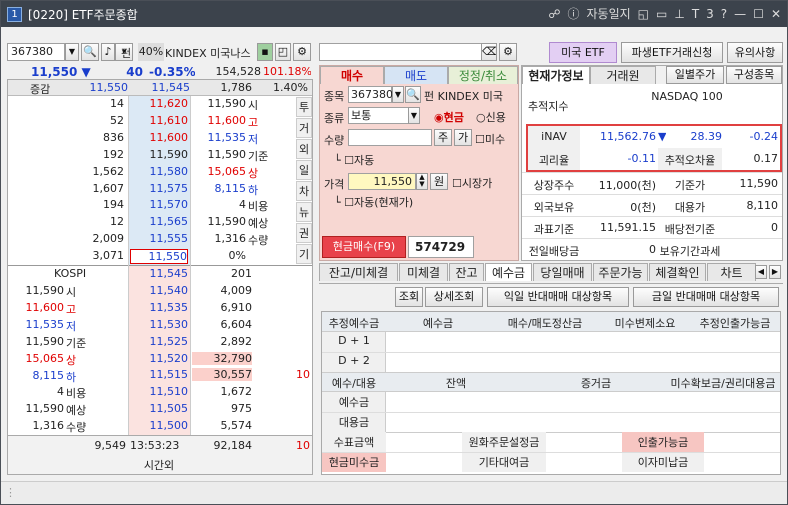 The image size is (788, 505). Describe the element at coordinates (422, 181) in the screenshot. I see `price-stepper-icon: ▲ ▼` at that location.